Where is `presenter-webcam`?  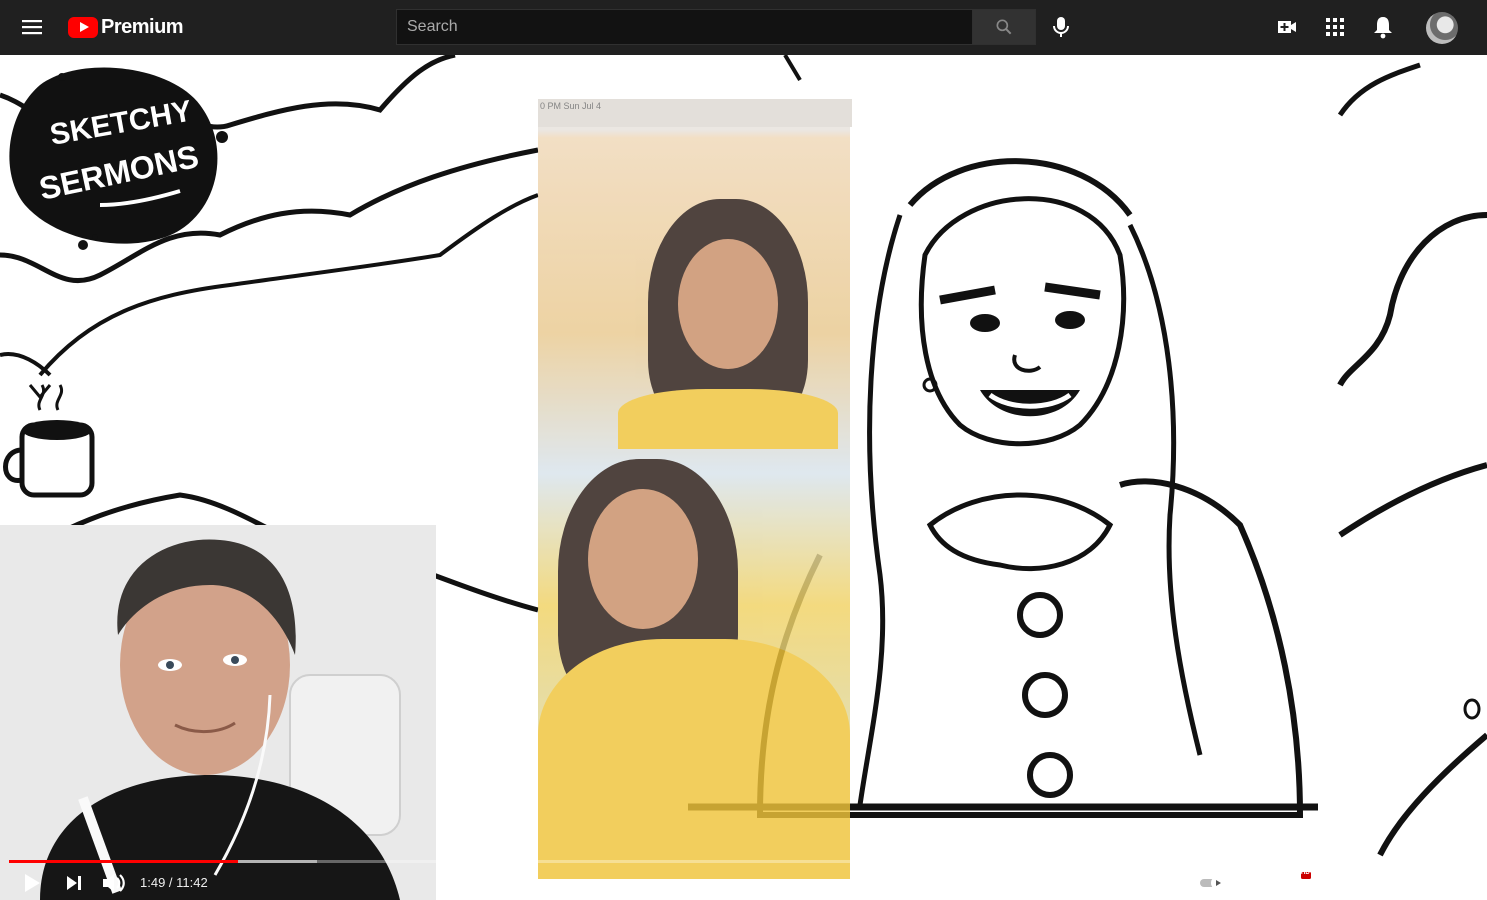
presenter-webcam is located at coordinates (218, 712).